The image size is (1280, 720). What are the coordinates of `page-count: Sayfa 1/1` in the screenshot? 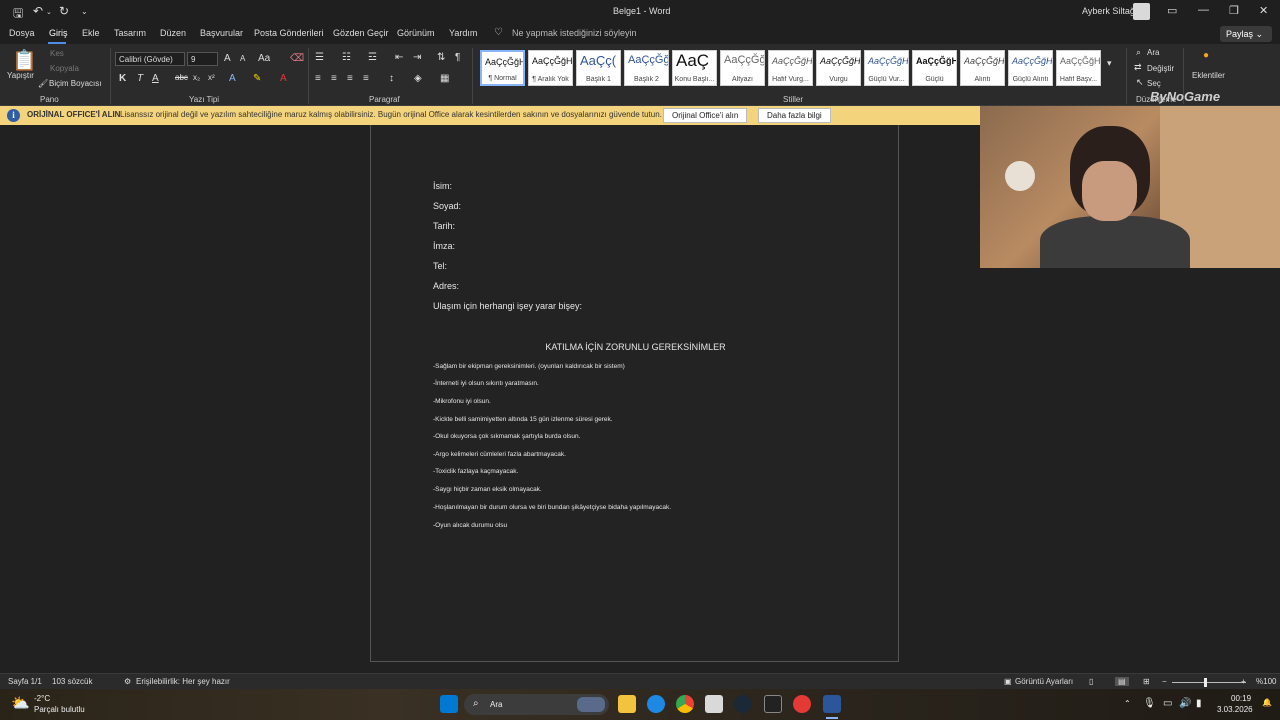 It's located at (25, 681).